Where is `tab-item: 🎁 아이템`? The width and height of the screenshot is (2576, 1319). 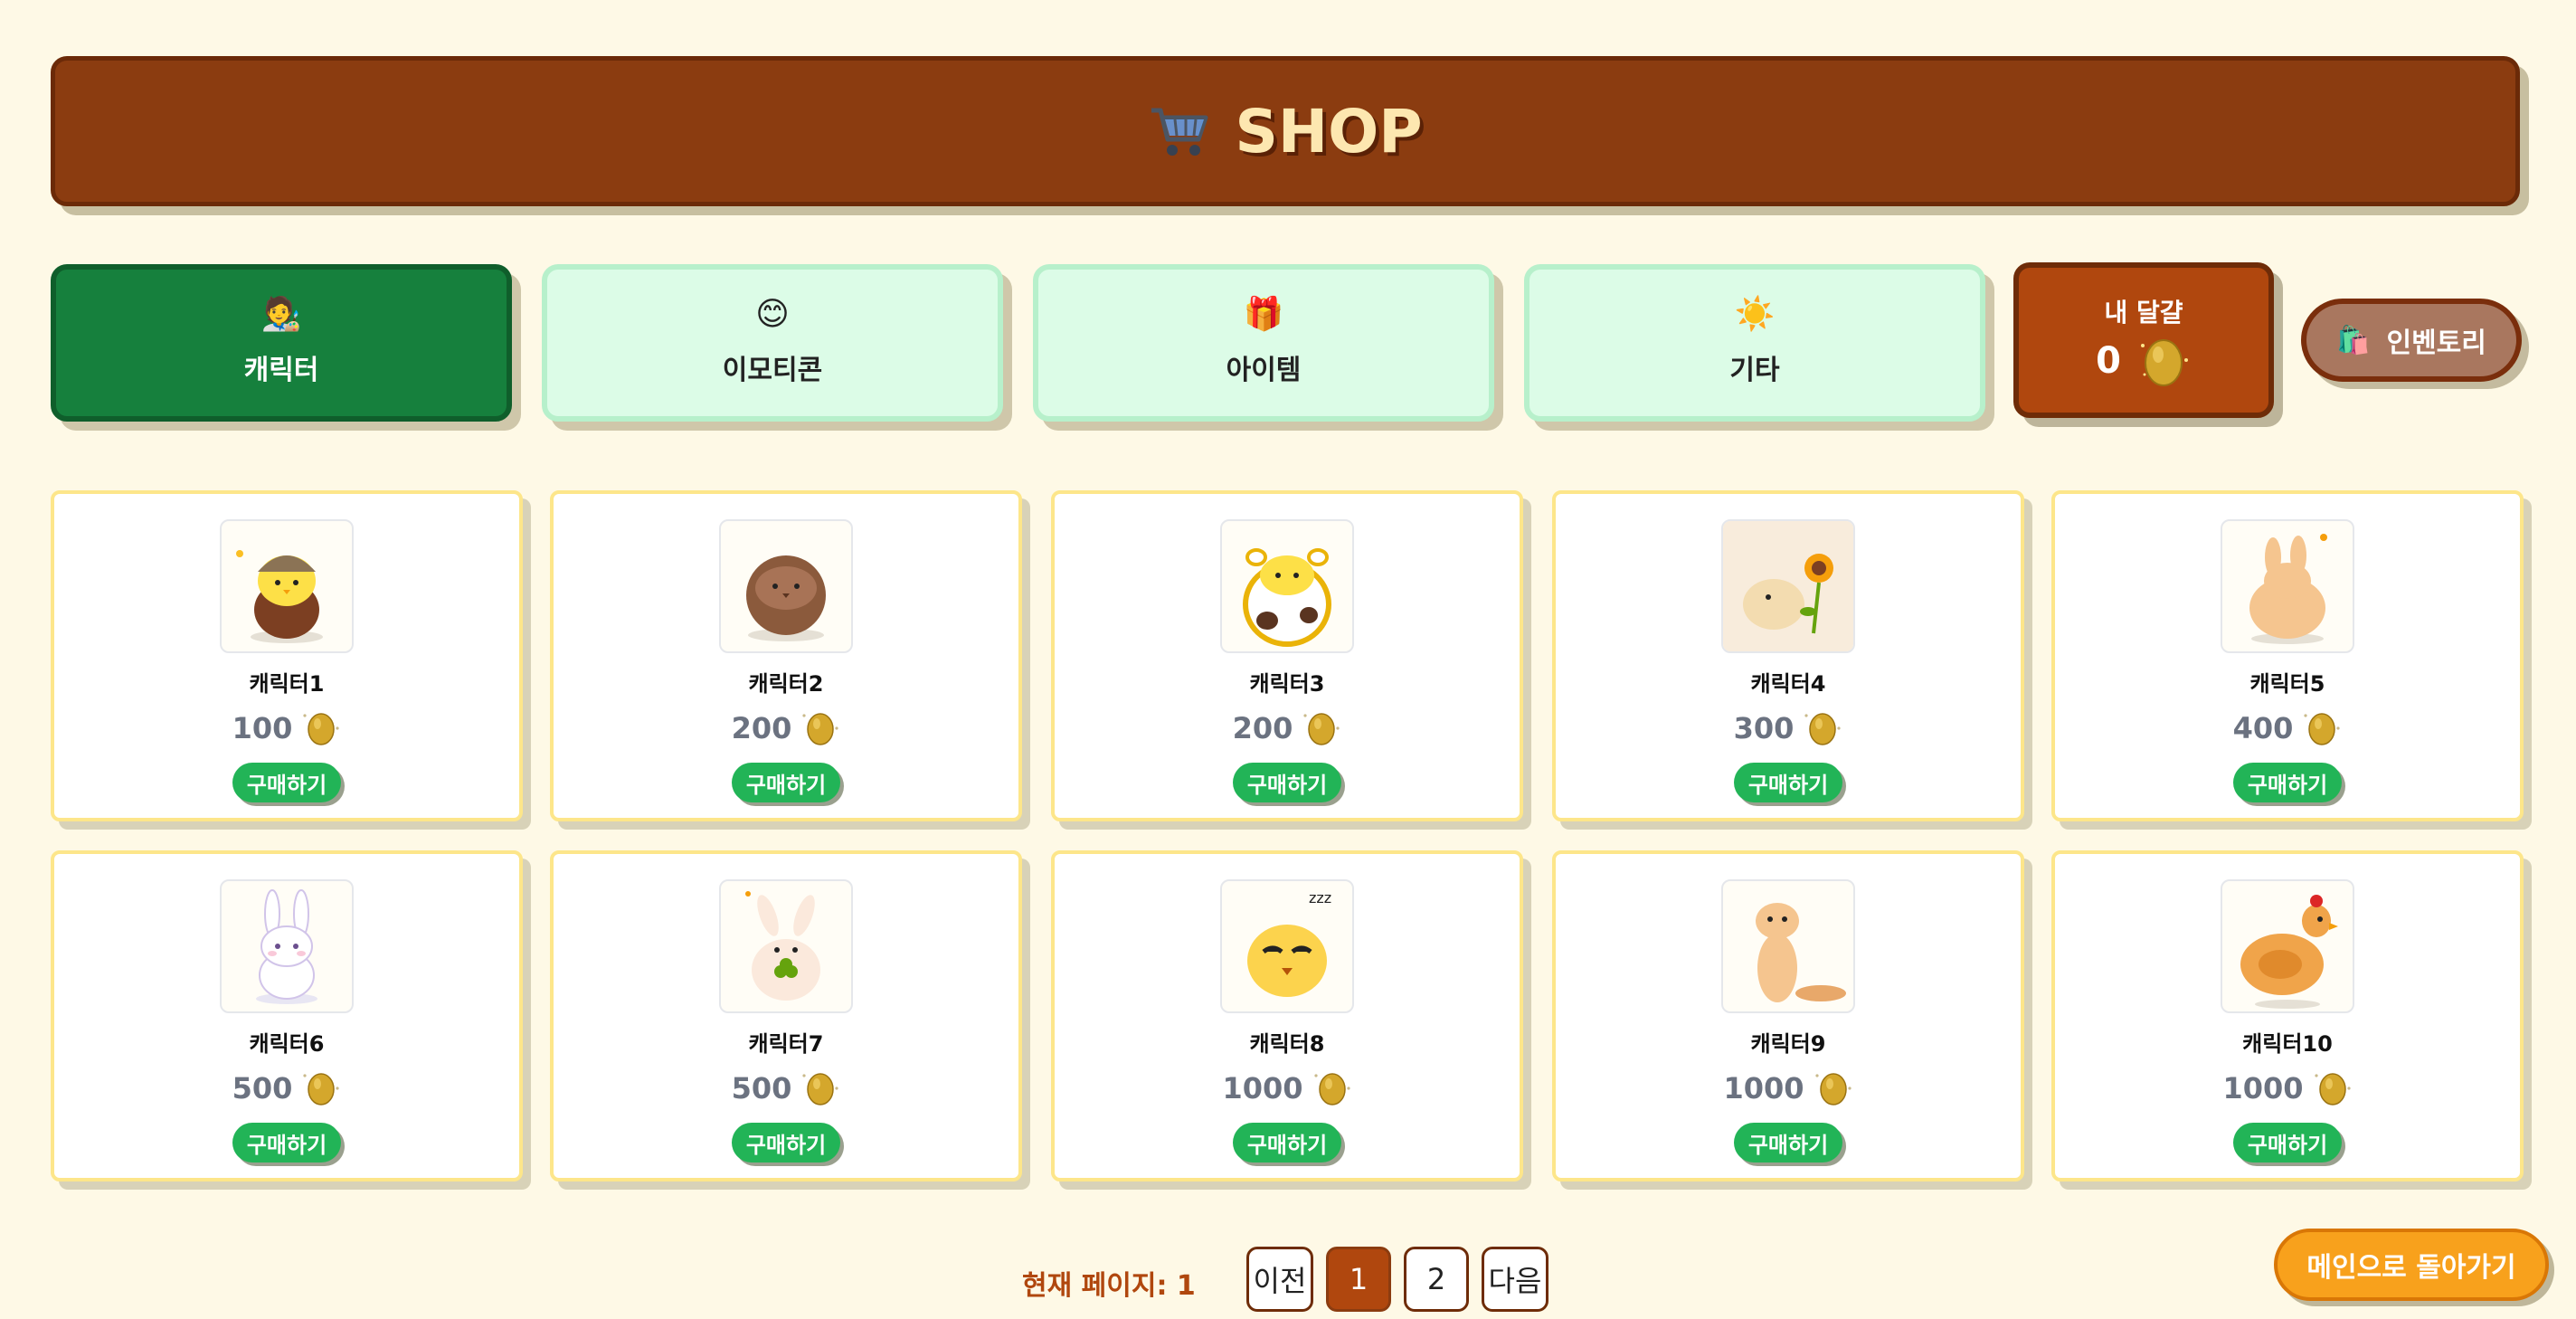 tab-item: 🎁 아이템 is located at coordinates (1263, 343).